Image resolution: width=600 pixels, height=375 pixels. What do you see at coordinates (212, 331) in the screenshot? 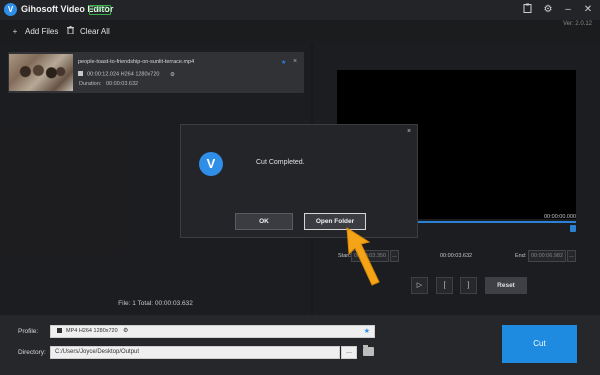
I see `profile-select: MP4 H264 1280x720 ⚙ ★` at bounding box center [212, 331].